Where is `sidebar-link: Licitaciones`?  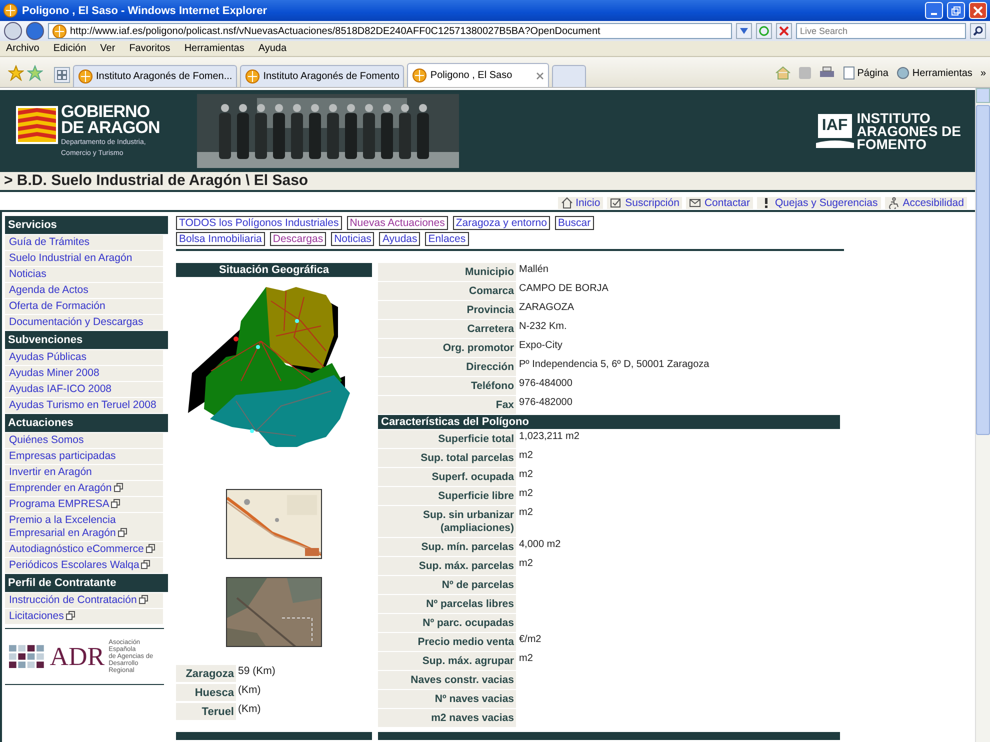 sidebar-link: Licitaciones is located at coordinates (84, 616).